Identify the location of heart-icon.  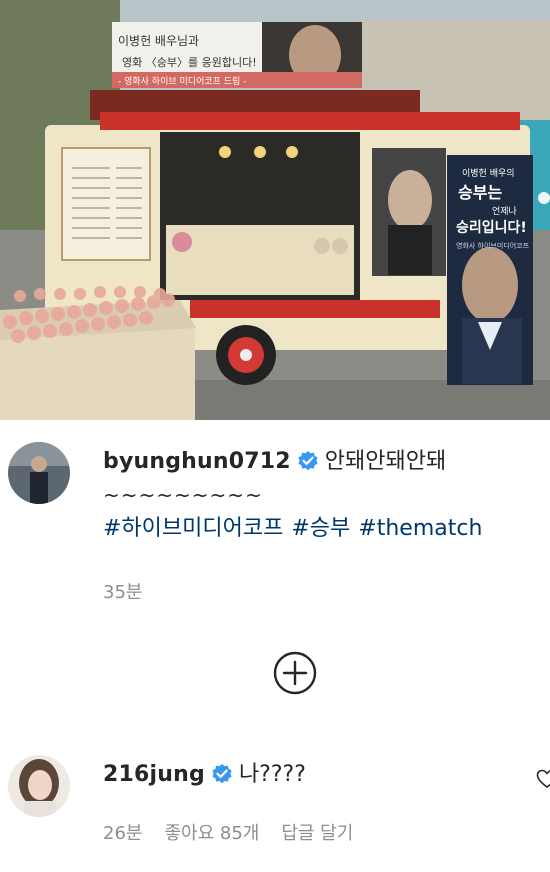
(543, 778).